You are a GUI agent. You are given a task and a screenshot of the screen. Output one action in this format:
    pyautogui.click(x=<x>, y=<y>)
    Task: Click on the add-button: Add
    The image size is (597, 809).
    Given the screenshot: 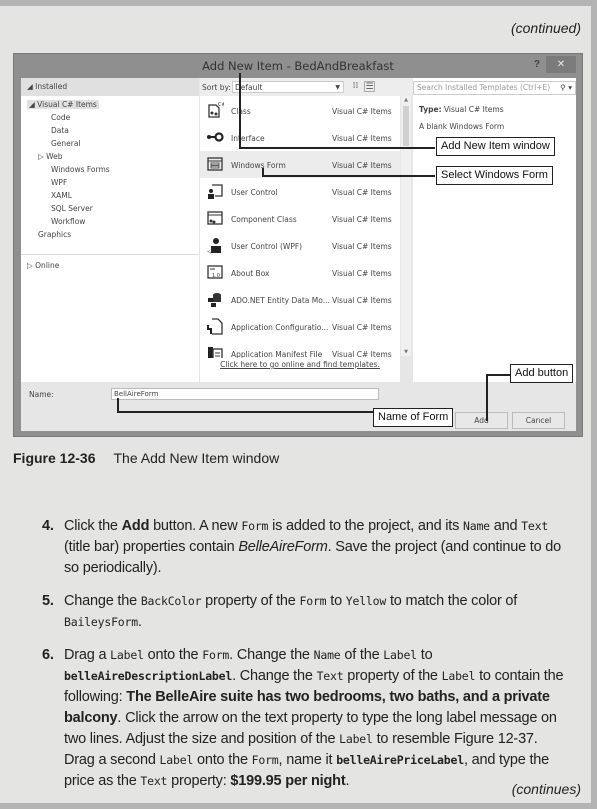 What is the action you would take?
    pyautogui.click(x=481, y=420)
    